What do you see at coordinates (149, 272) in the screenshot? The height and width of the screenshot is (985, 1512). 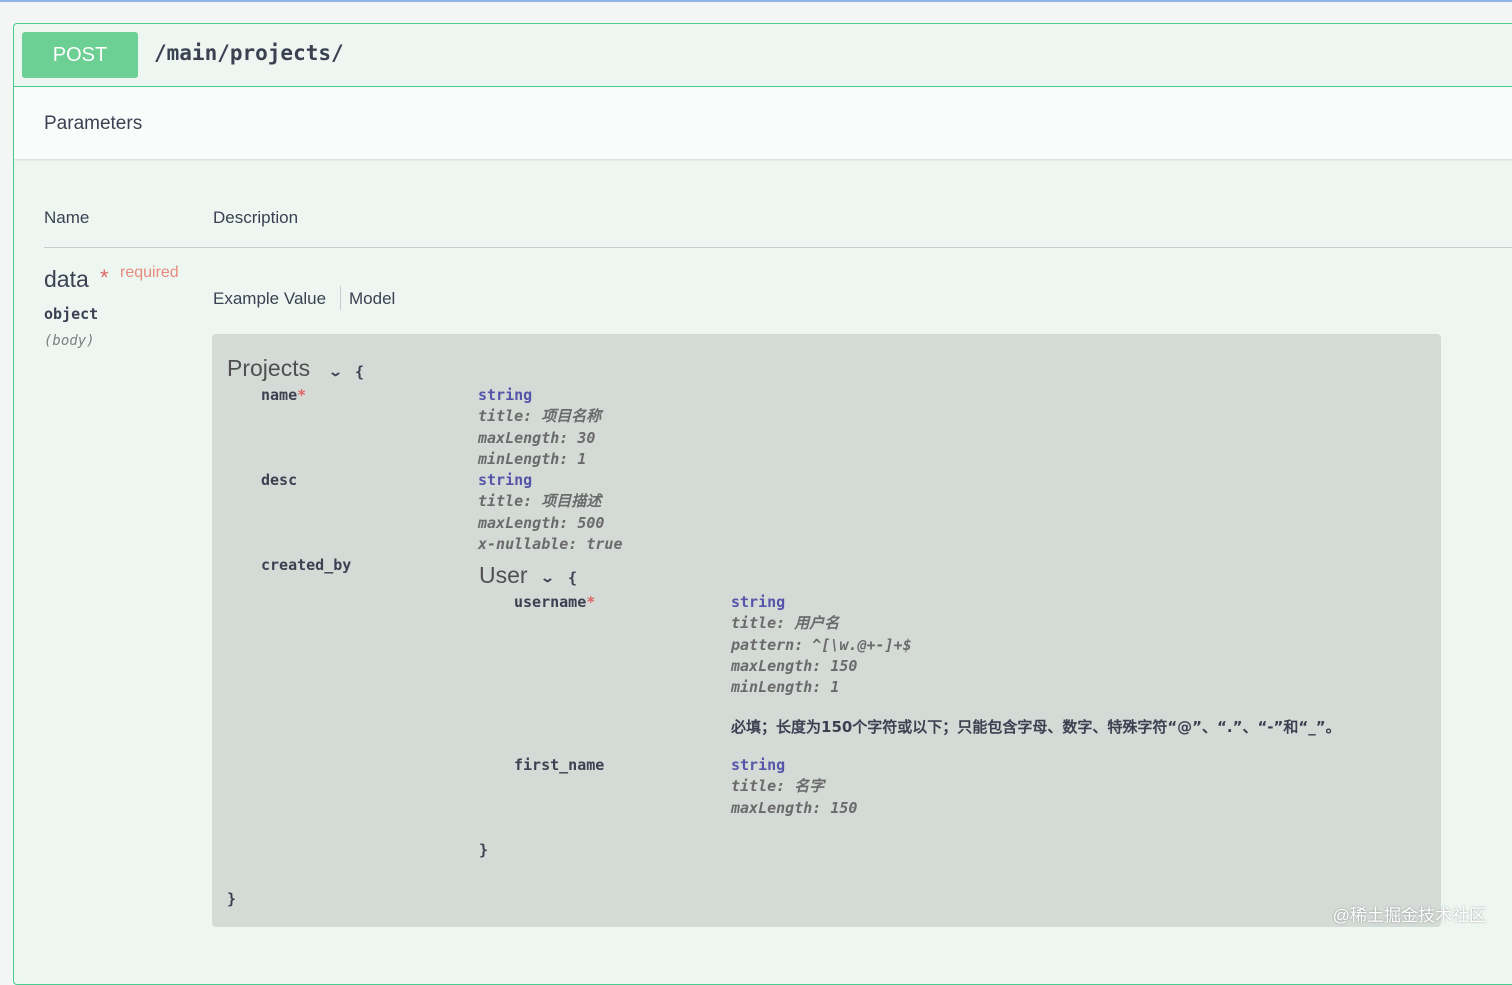 I see `required-label: required` at bounding box center [149, 272].